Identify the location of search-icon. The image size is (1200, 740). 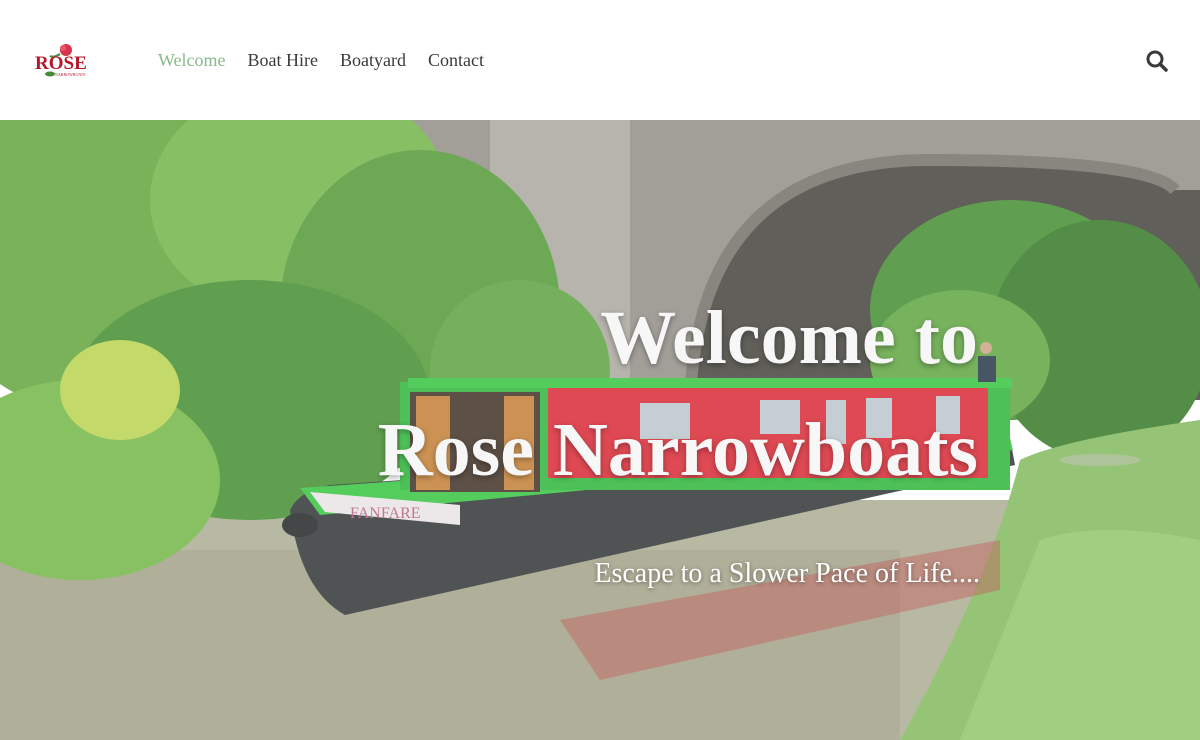
(1157, 61).